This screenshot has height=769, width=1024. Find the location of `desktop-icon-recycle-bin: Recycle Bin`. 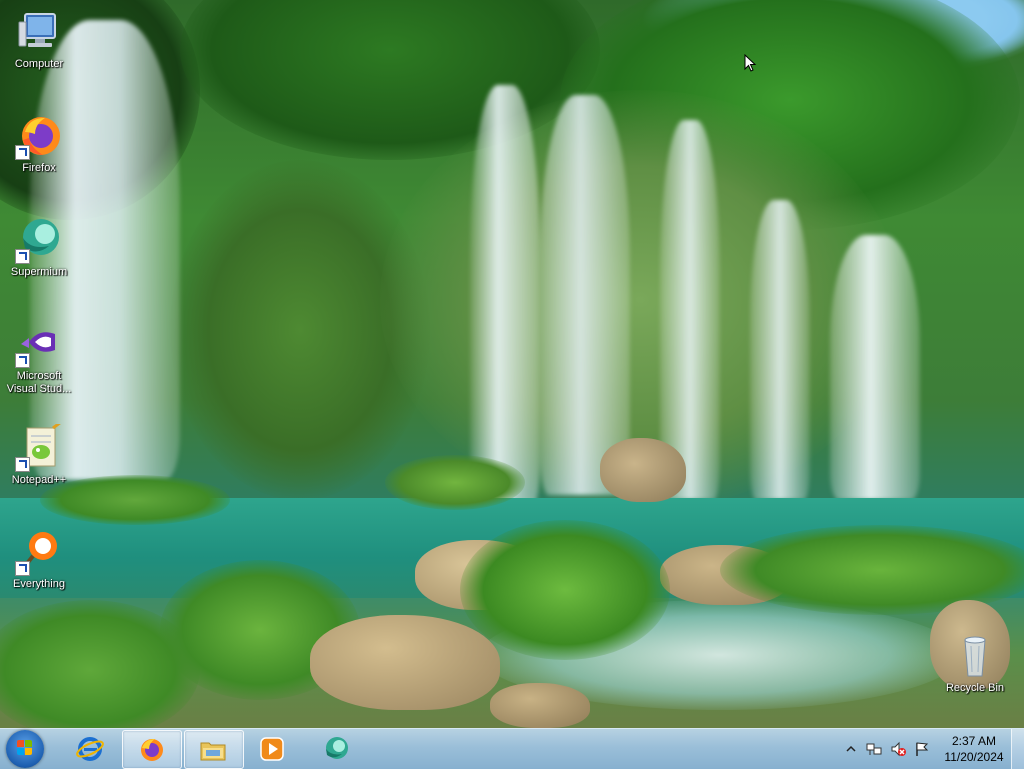

desktop-icon-recycle-bin: Recycle Bin is located at coordinates (975, 663).